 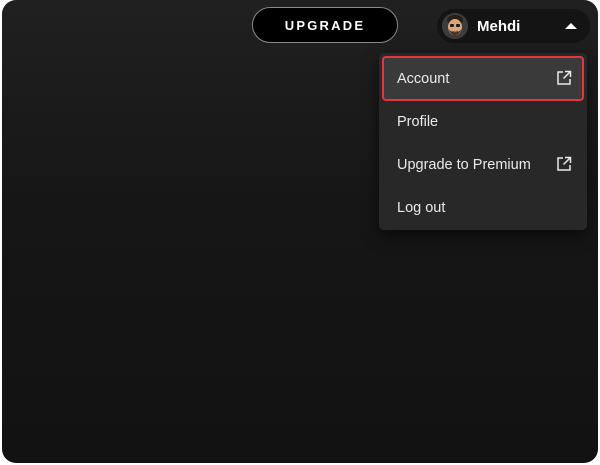 What do you see at coordinates (483, 78) in the screenshot?
I see `menu-item-account: Account` at bounding box center [483, 78].